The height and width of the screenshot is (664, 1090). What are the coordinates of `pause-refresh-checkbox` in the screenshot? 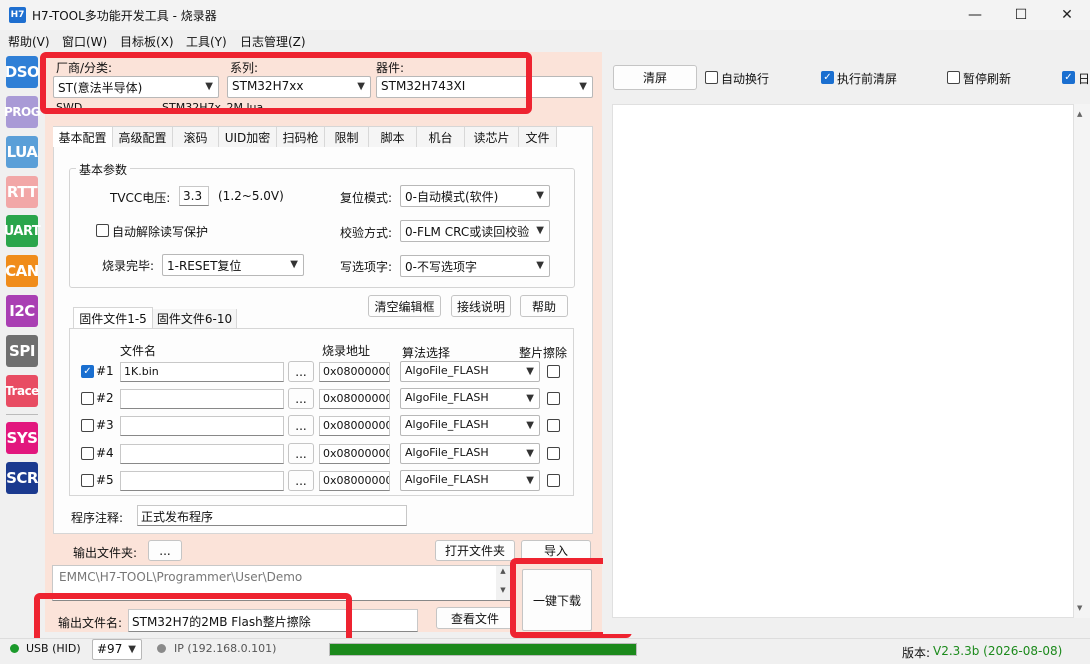 It's located at (953, 77).